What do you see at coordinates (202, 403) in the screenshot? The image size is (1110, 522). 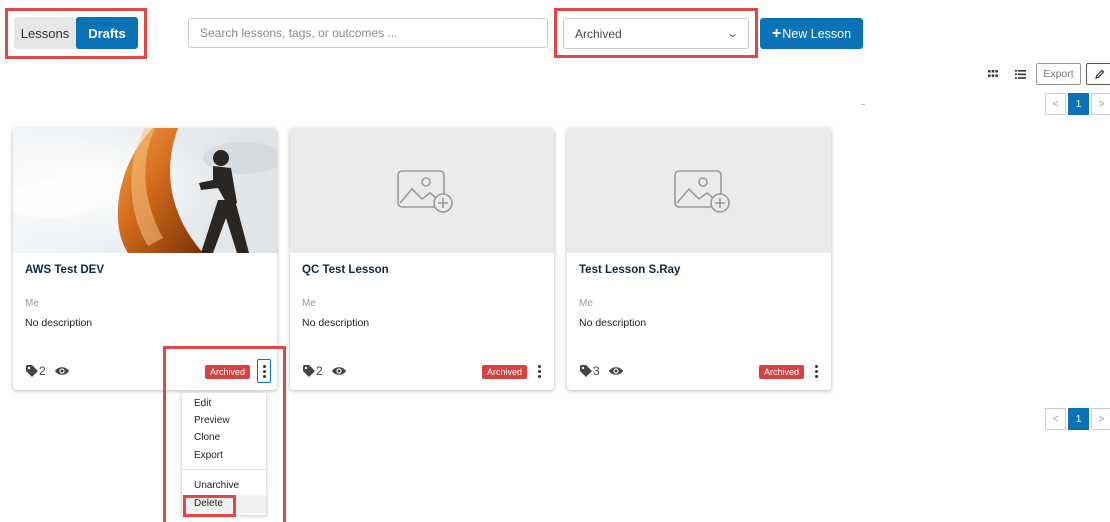 I see `menu-item-edit: Edit` at bounding box center [202, 403].